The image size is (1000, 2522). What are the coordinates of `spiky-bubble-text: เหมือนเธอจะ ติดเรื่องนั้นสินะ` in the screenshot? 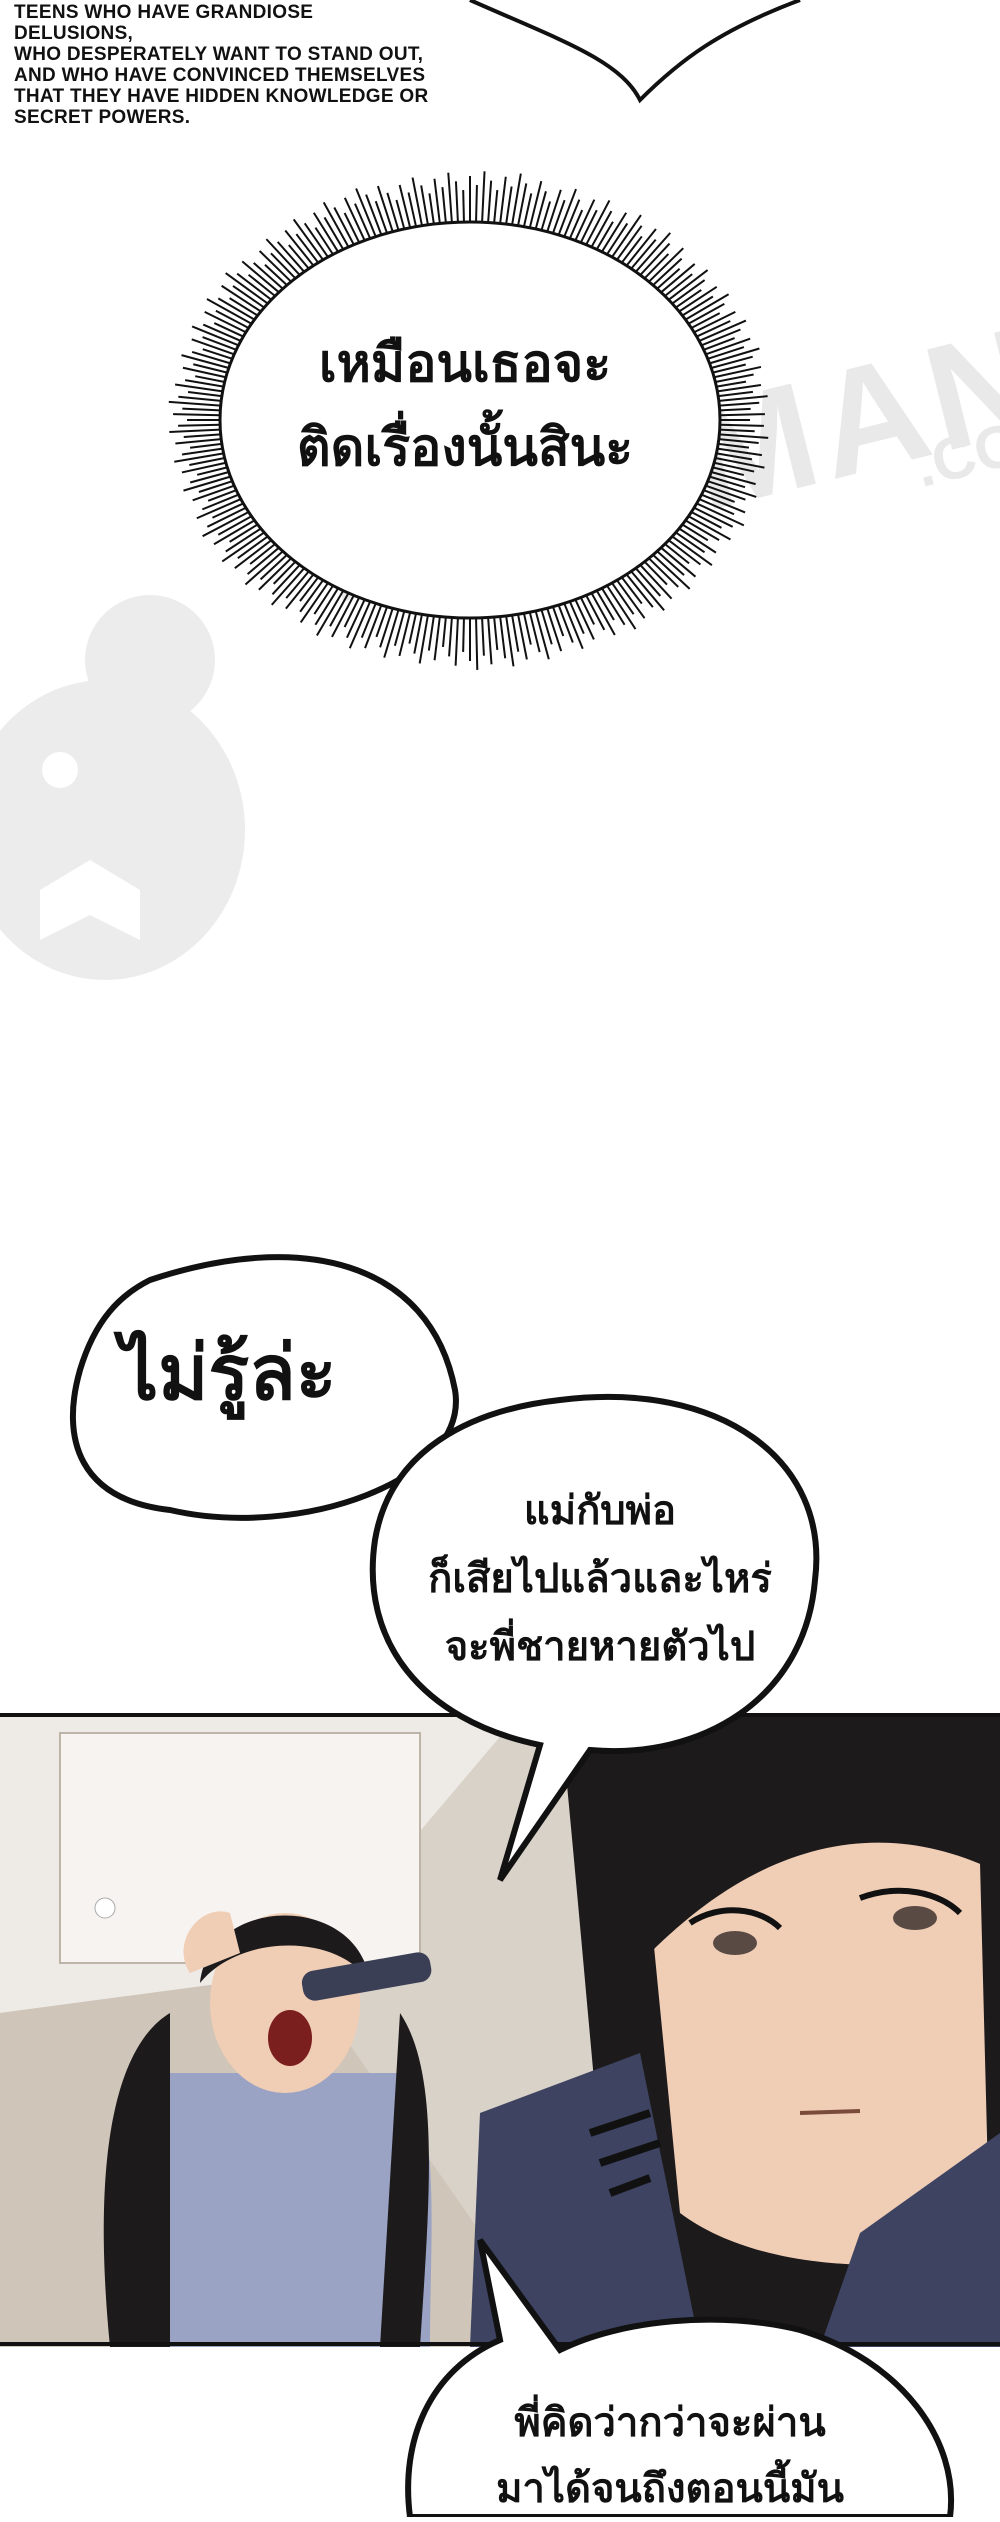 It's located at (465, 406).